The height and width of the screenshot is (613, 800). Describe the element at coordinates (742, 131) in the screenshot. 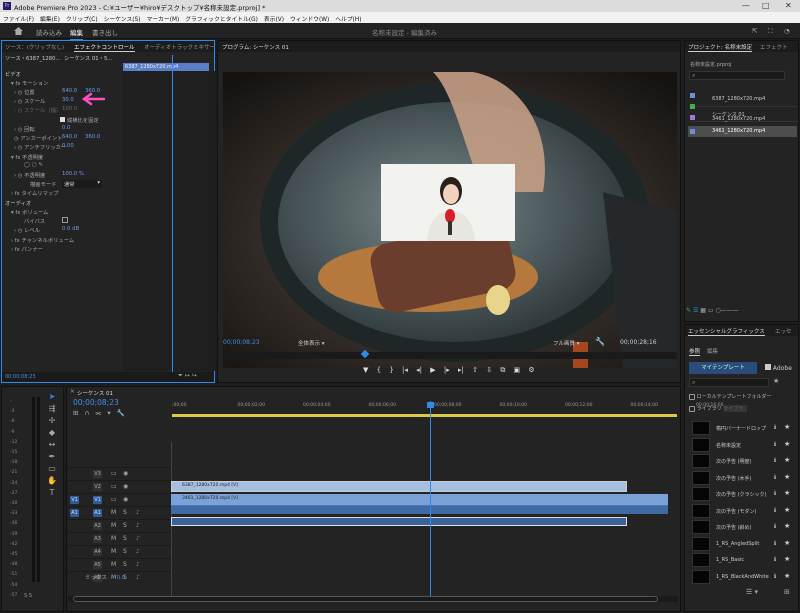

I see `project-item-selected: 3461_1280x720.mp4` at that location.